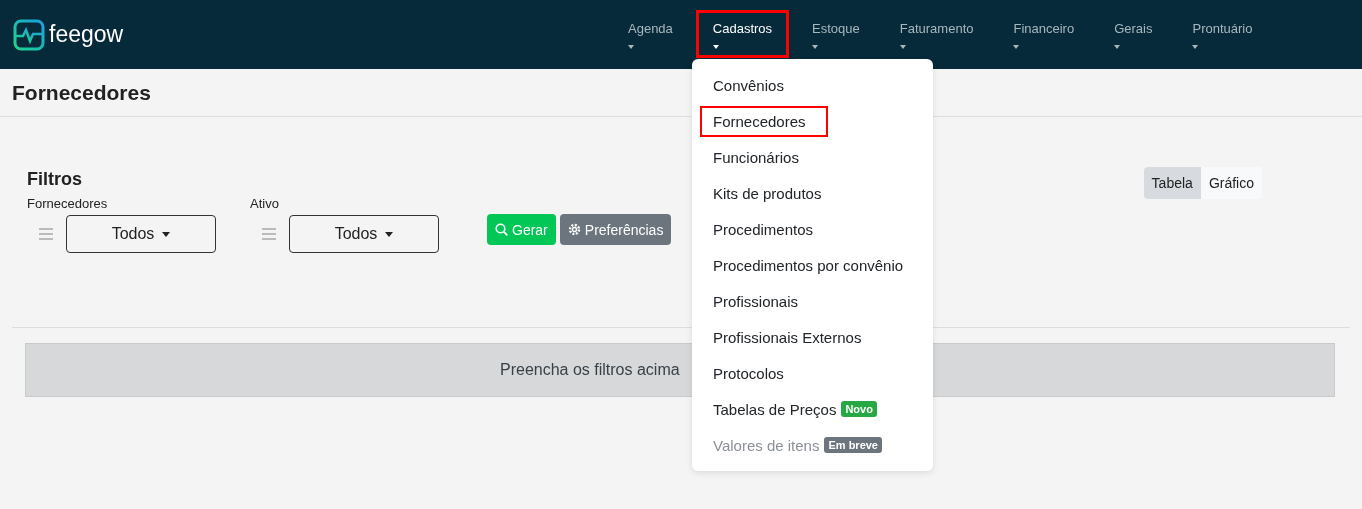 This screenshot has height=509, width=1362. Describe the element at coordinates (836, 34) in the screenshot. I see `nav-menu-item: Estoque` at that location.